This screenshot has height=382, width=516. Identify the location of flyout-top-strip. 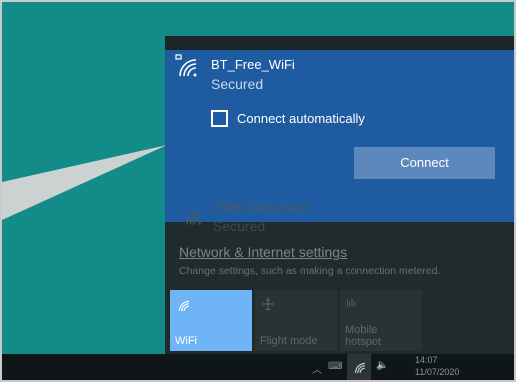
(339, 43).